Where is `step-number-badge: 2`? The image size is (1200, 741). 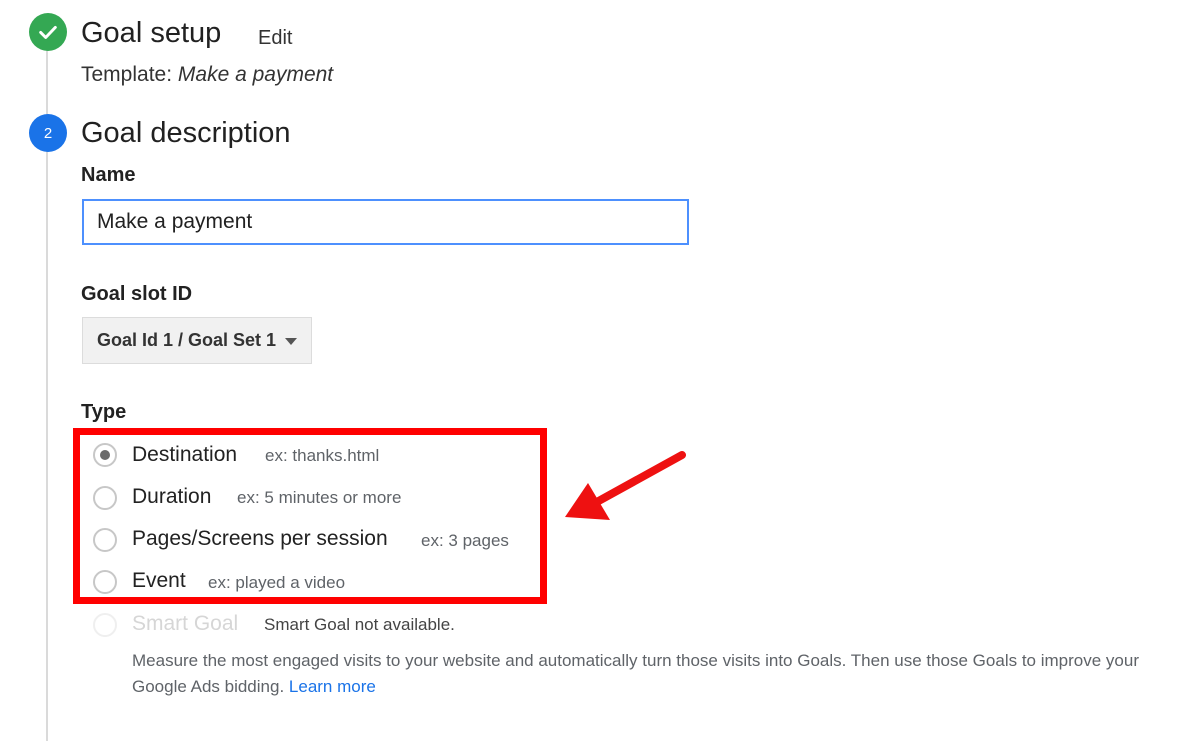
step-number-badge: 2 is located at coordinates (48, 133).